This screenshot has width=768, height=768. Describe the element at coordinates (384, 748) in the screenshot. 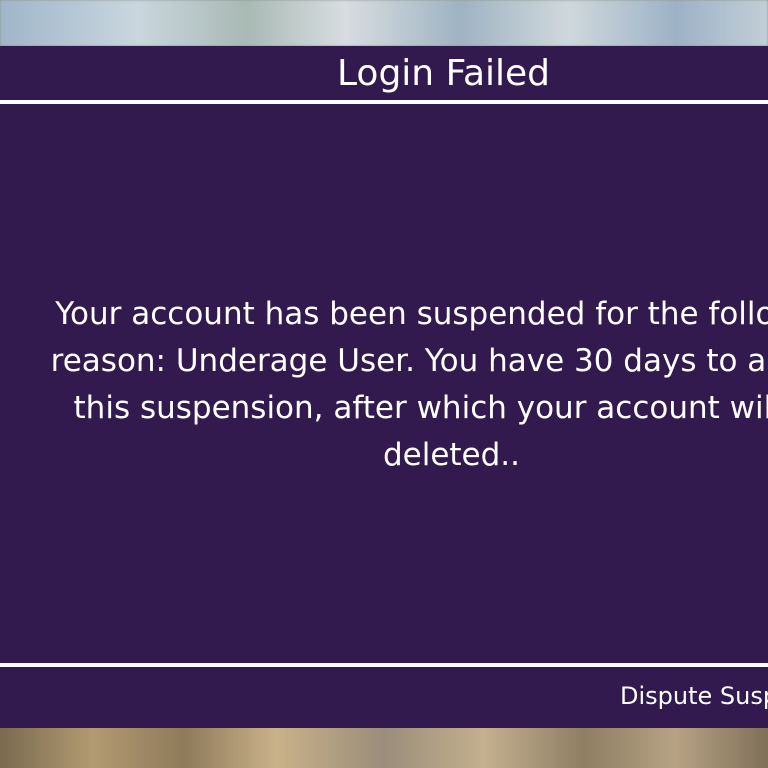

I see `background-bottom` at that location.